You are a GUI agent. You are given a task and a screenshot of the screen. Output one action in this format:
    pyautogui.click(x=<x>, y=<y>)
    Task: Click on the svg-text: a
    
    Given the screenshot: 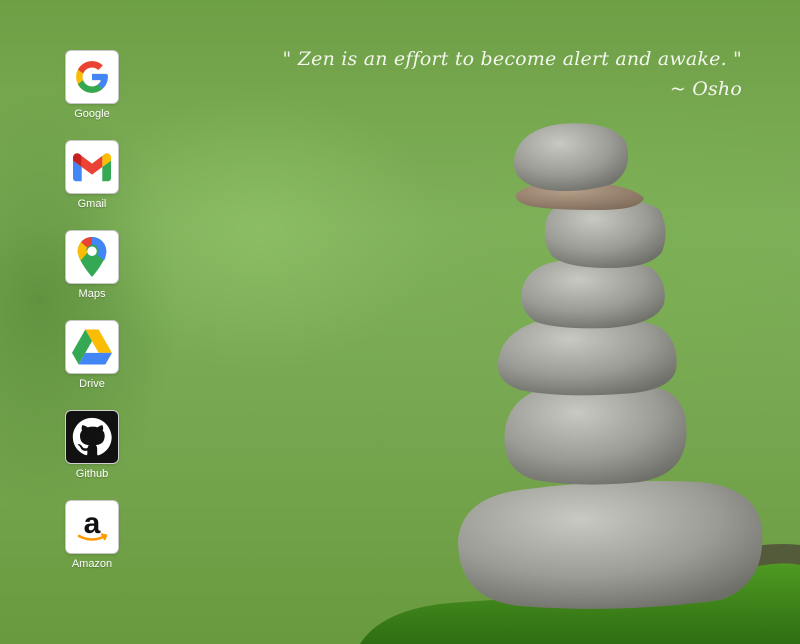 What is the action you would take?
    pyautogui.click(x=92, y=523)
    